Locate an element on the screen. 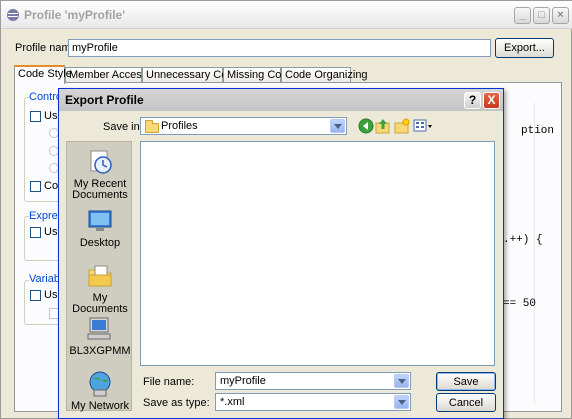  eclipse-icon is located at coordinates (13, 15).